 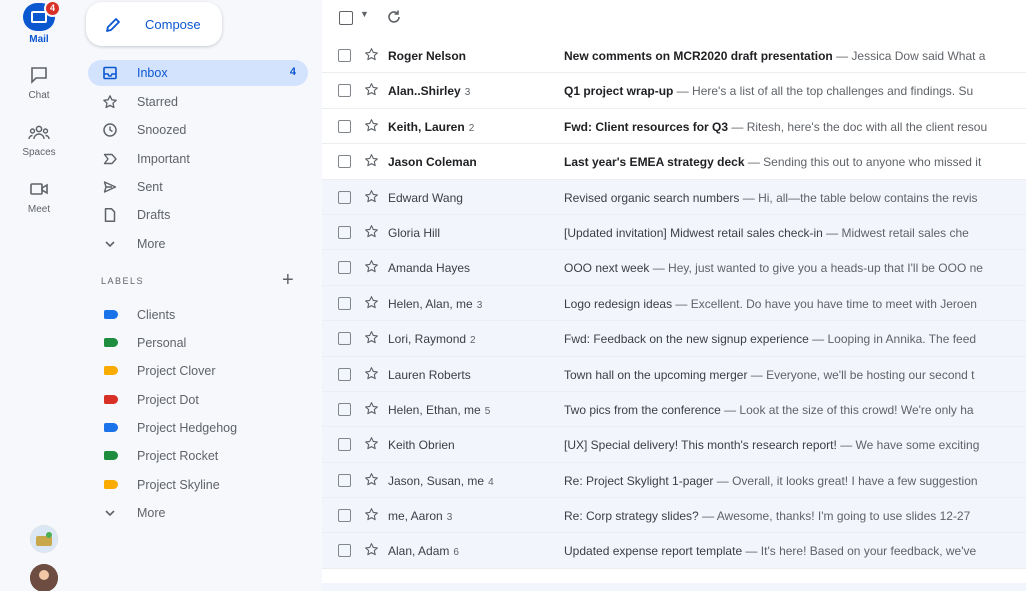 What do you see at coordinates (198, 456) in the screenshot?
I see `label-item-project-rocket: Project Rocket` at bounding box center [198, 456].